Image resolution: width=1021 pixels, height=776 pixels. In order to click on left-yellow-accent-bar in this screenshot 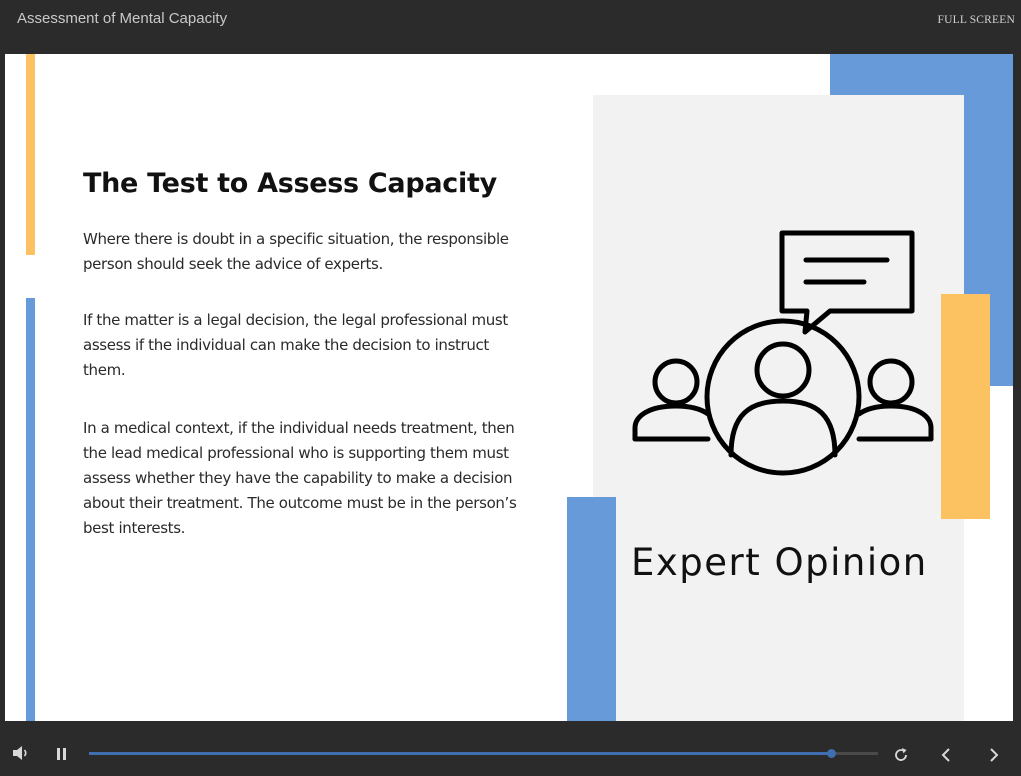, I will do `click(30, 154)`.